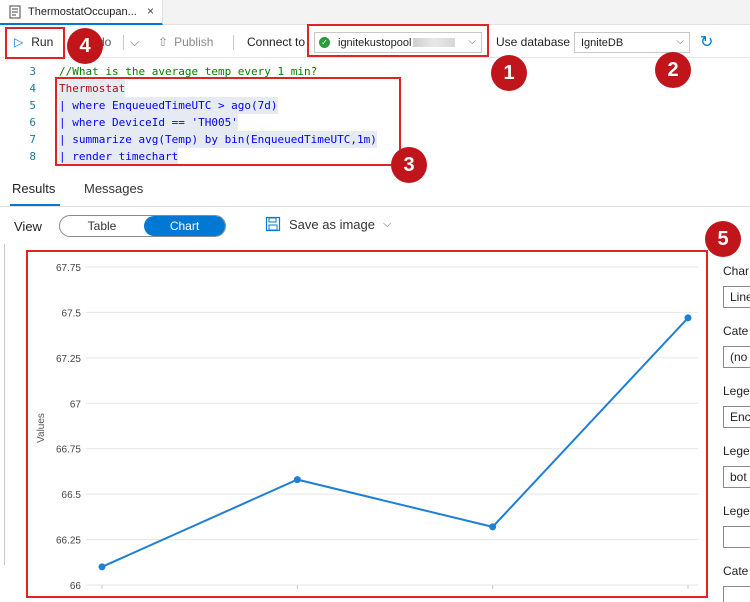 The image size is (750, 602). I want to click on database-select: IgniteDB ⌵, so click(632, 42).